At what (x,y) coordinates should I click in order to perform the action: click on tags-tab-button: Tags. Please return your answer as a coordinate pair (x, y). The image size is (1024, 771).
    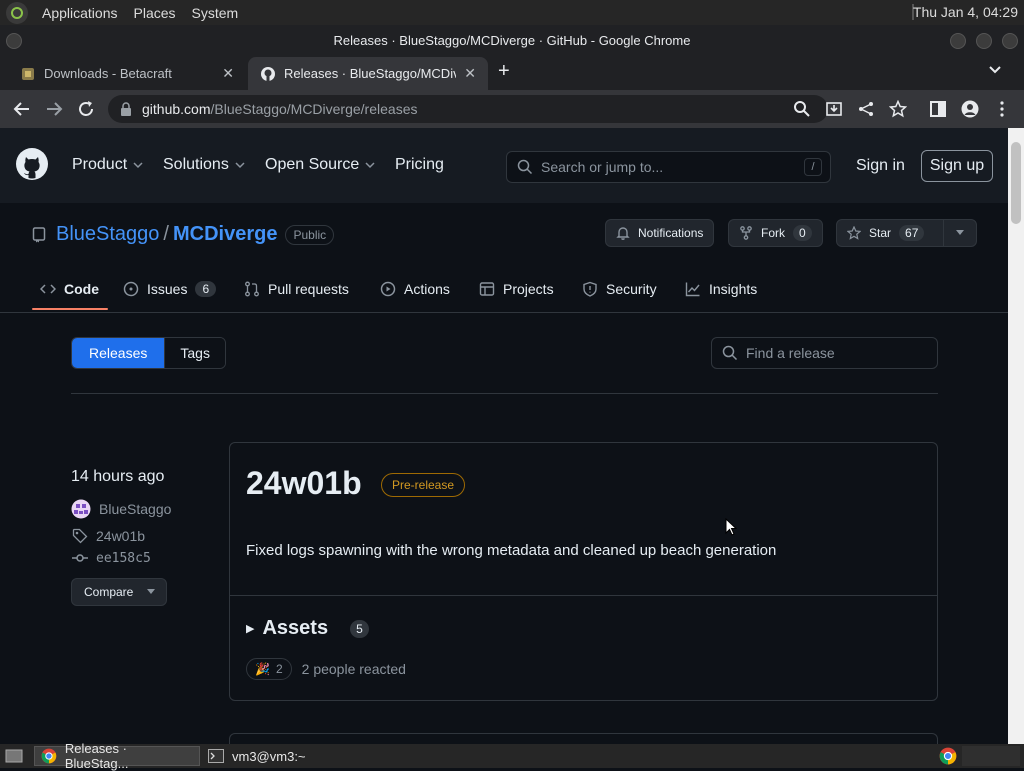
    Looking at the image, I should click on (194, 353).